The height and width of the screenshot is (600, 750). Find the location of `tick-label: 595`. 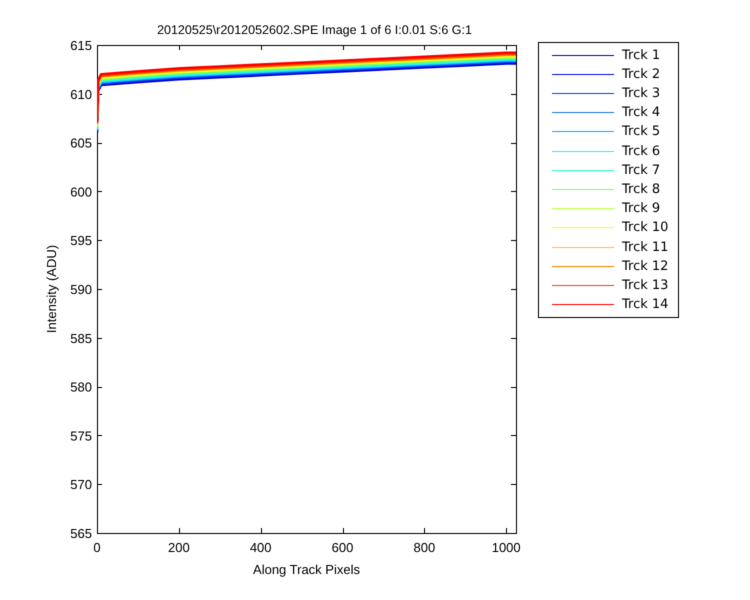

tick-label: 595 is located at coordinates (81, 240).